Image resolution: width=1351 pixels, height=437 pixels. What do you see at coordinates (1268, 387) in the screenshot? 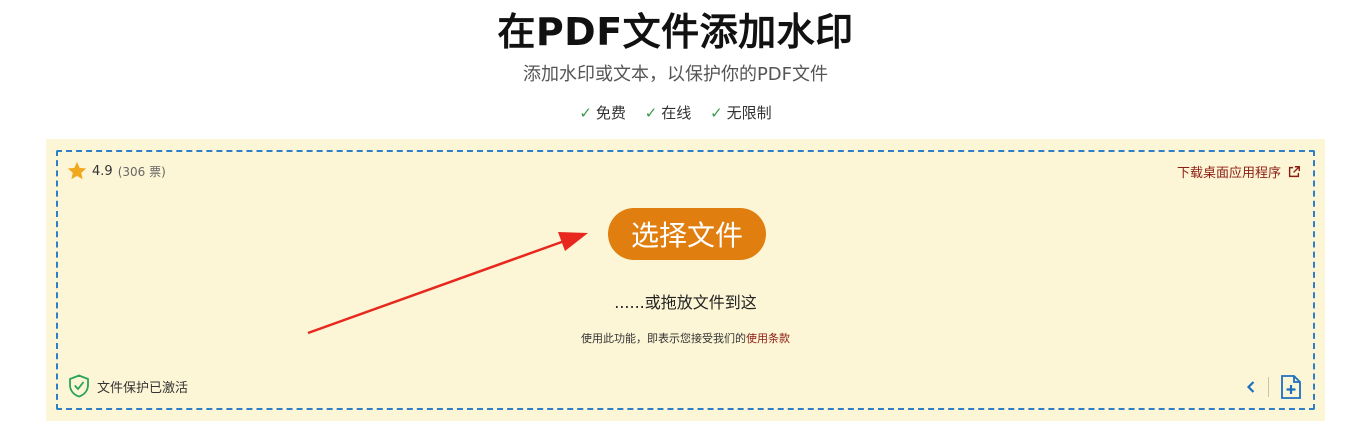
I see `divider` at bounding box center [1268, 387].